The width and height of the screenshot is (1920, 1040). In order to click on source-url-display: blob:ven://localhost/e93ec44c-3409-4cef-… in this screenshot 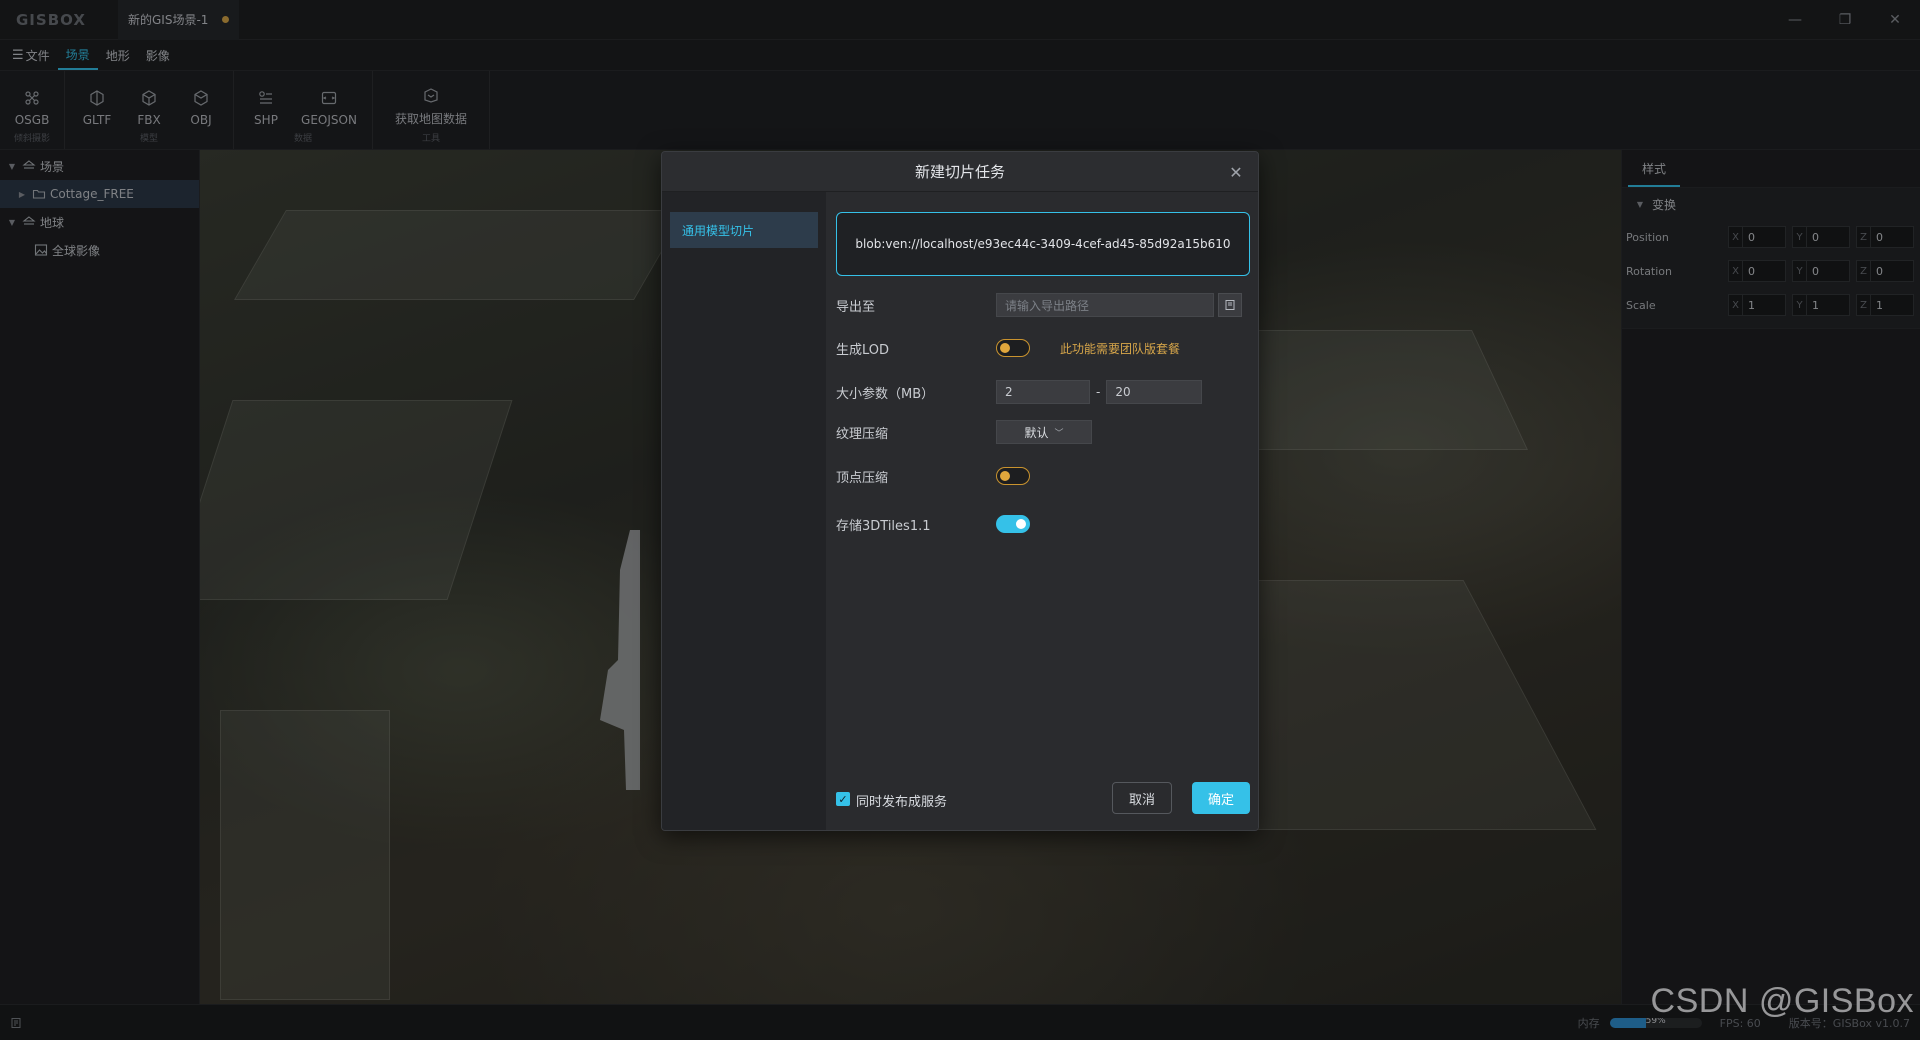, I will do `click(1043, 244)`.